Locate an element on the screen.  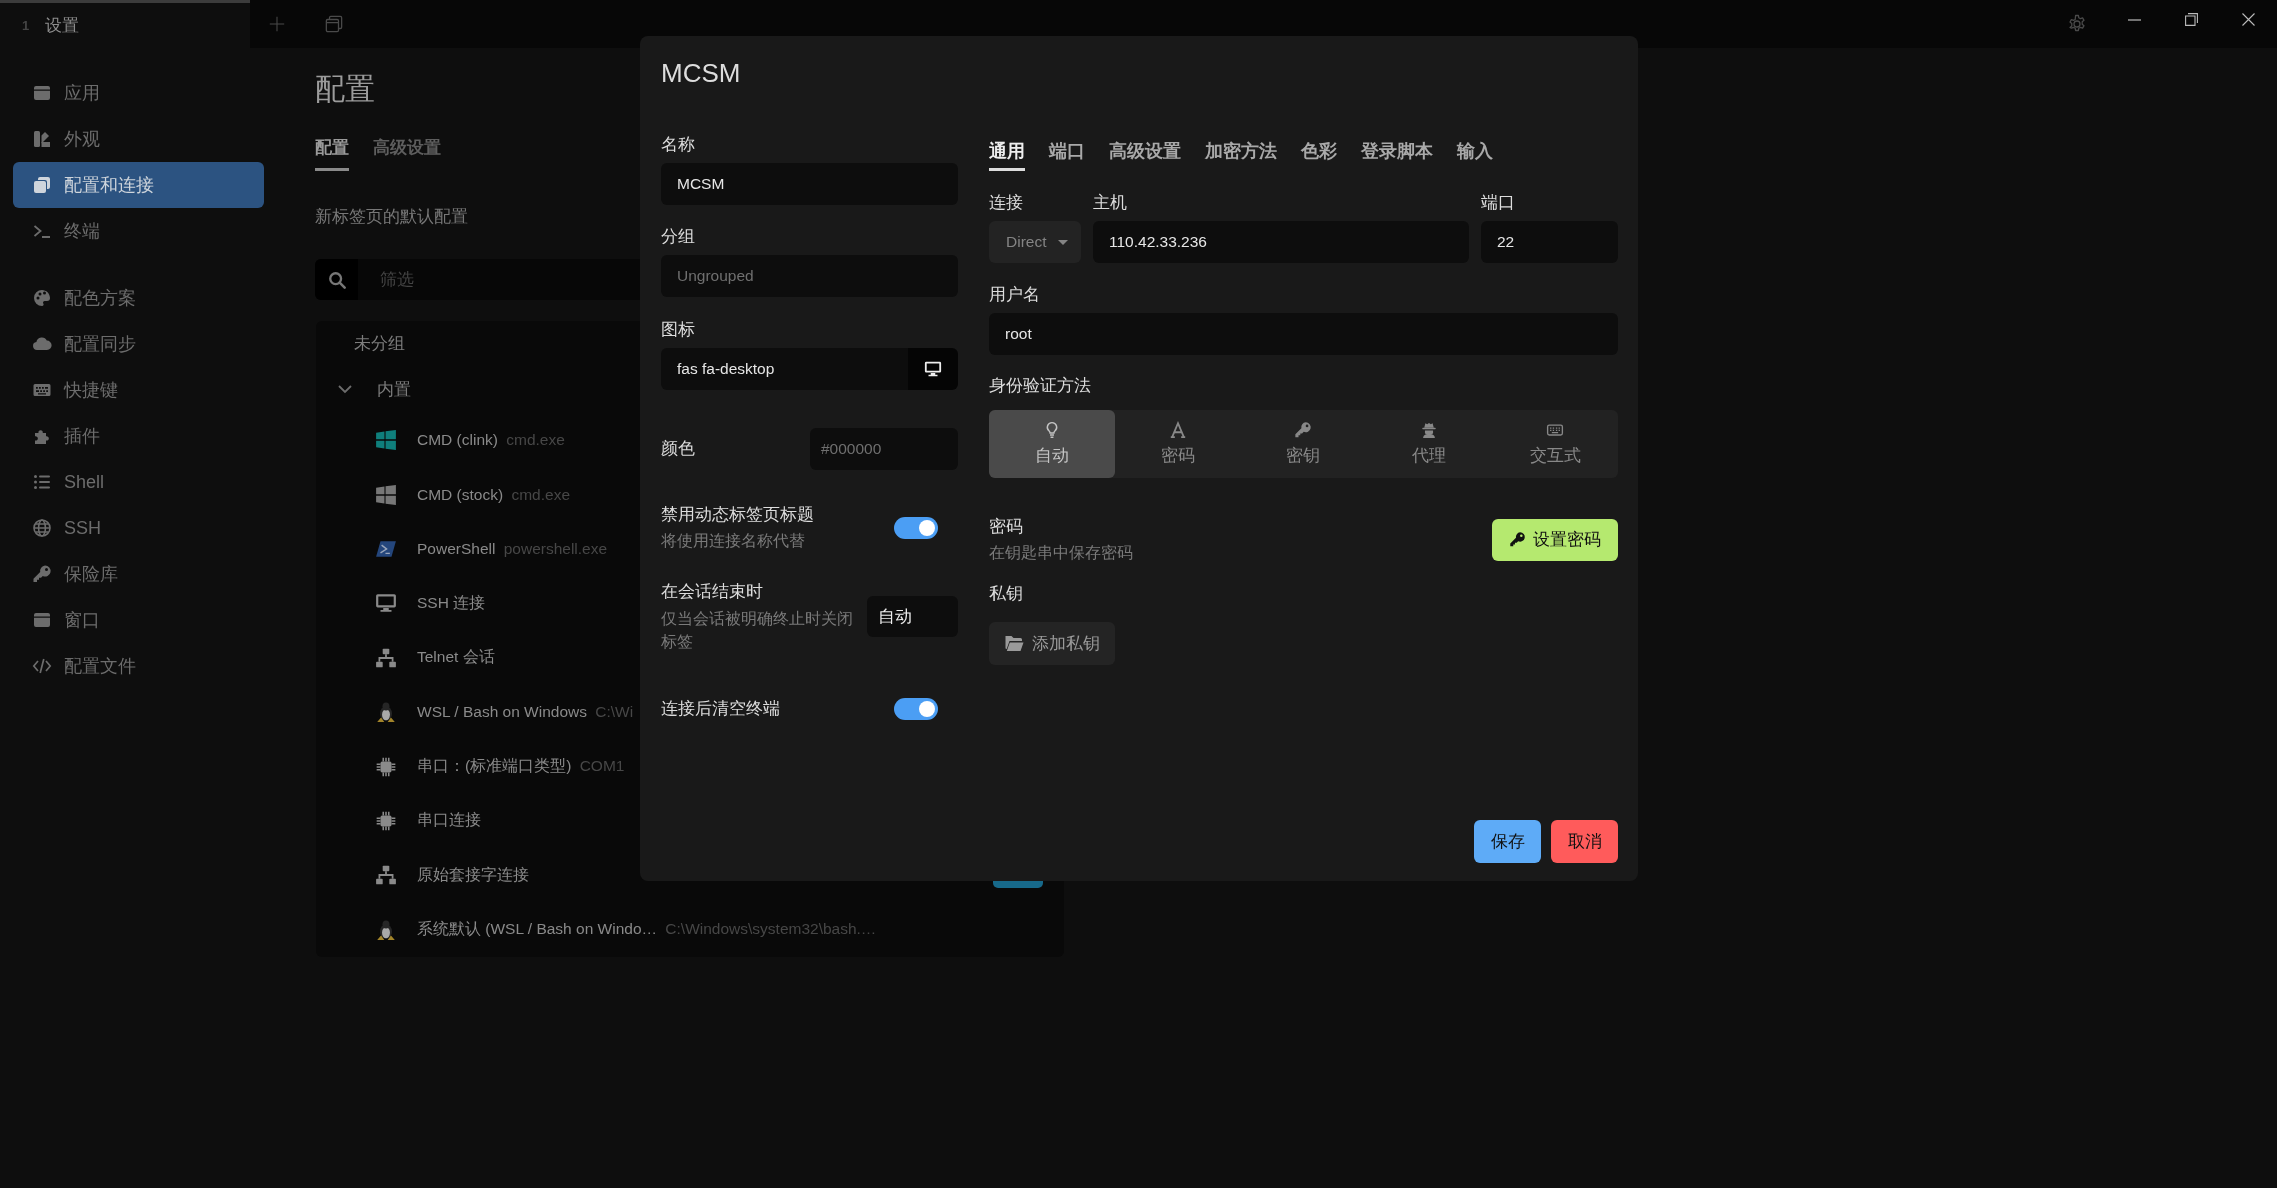
profile-item: 串口：(标准端口类型) COM1 is located at coordinates (500, 766).